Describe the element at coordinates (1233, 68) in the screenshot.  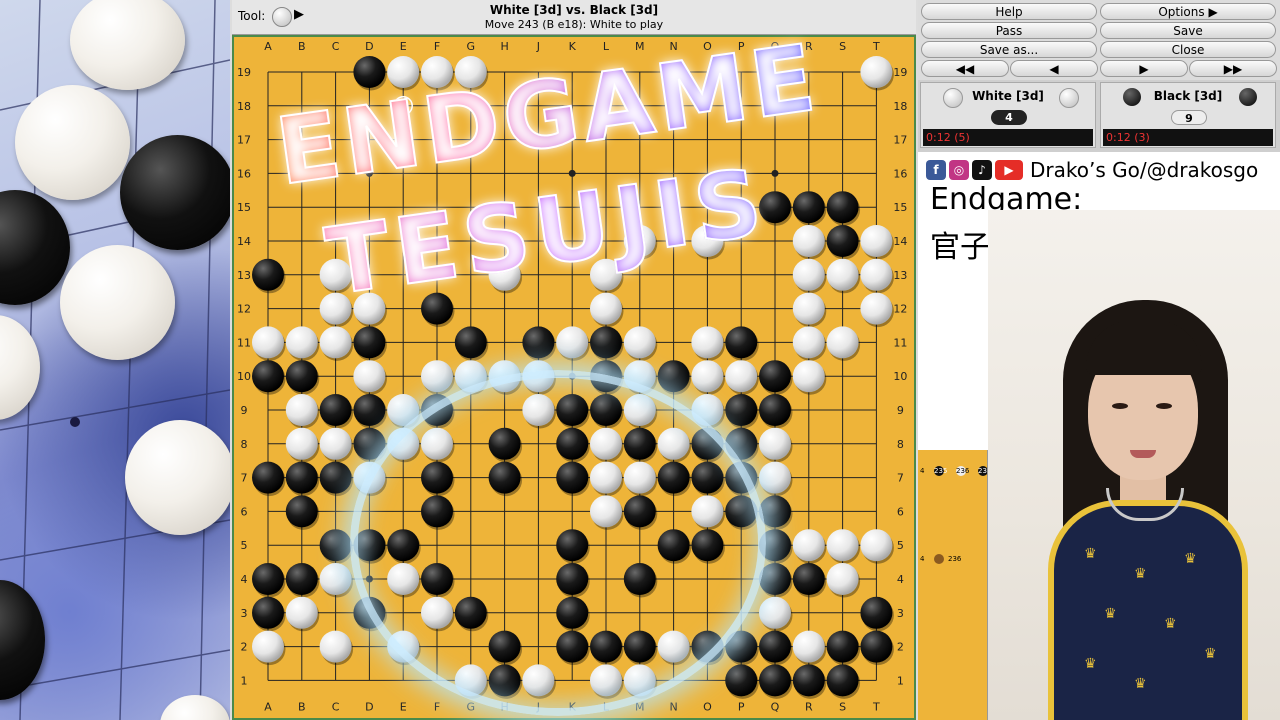
I see `last-move-button: ▶▶` at that location.